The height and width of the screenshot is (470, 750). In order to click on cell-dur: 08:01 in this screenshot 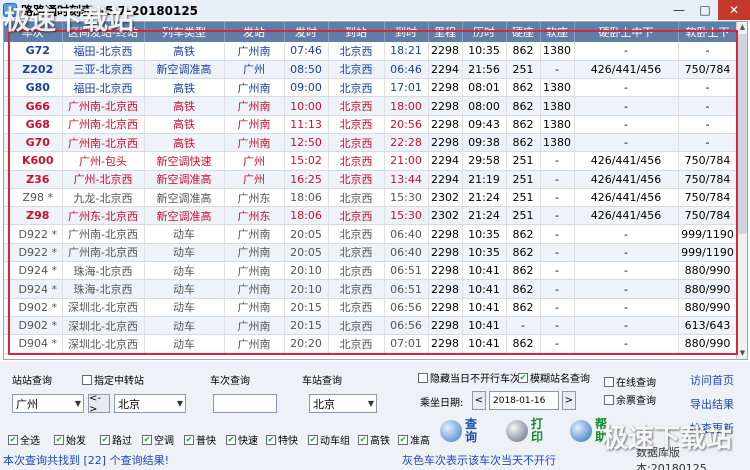, I will do `click(484, 88)`.